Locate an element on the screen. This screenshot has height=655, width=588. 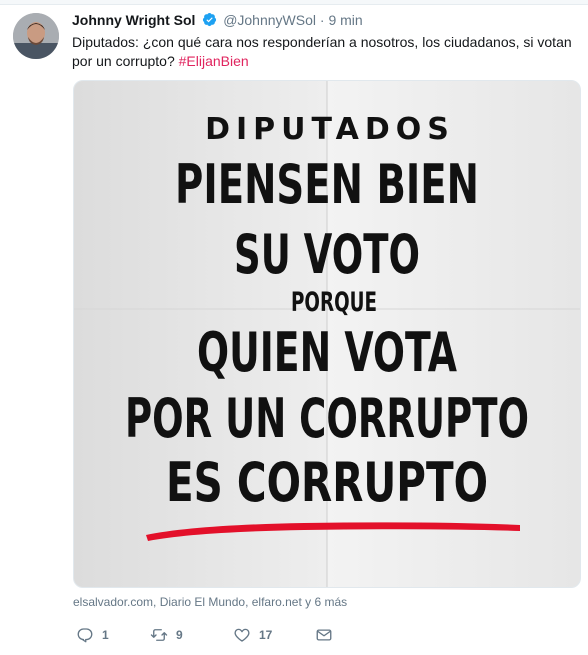
heart-icon is located at coordinates (242, 635).